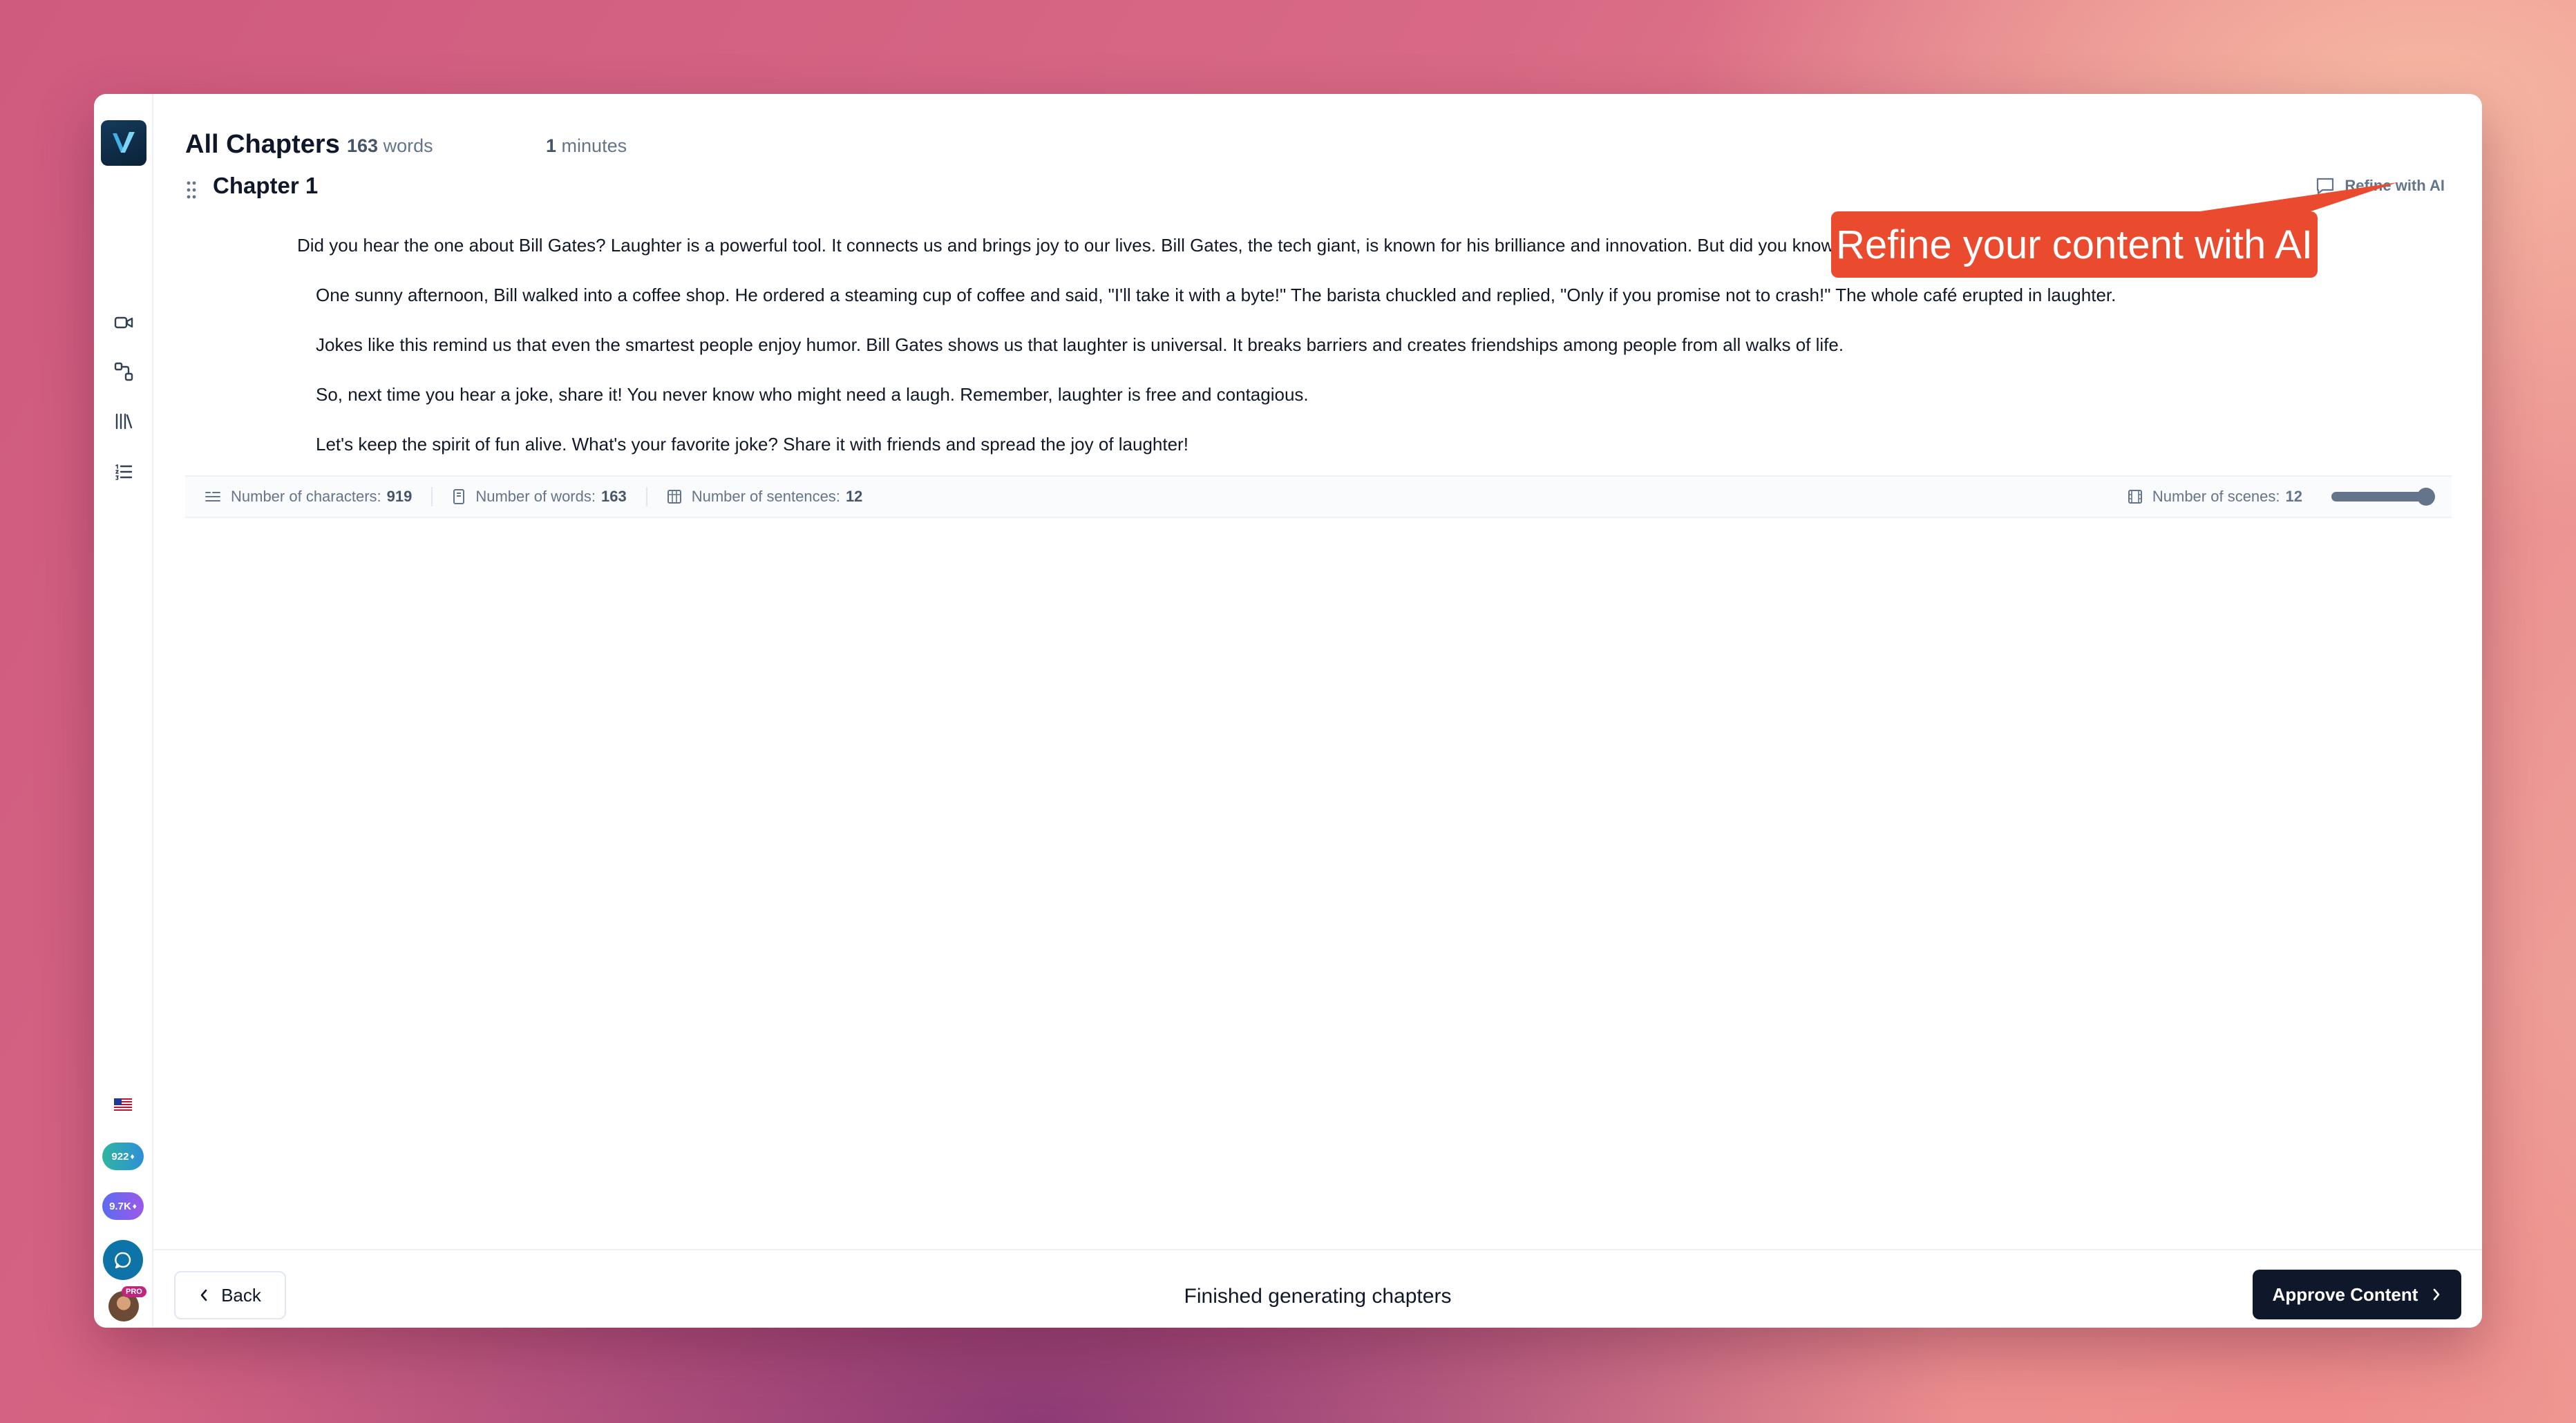 Image resolution: width=2576 pixels, height=1423 pixels. I want to click on chevron-right-icon, so click(2437, 1294).